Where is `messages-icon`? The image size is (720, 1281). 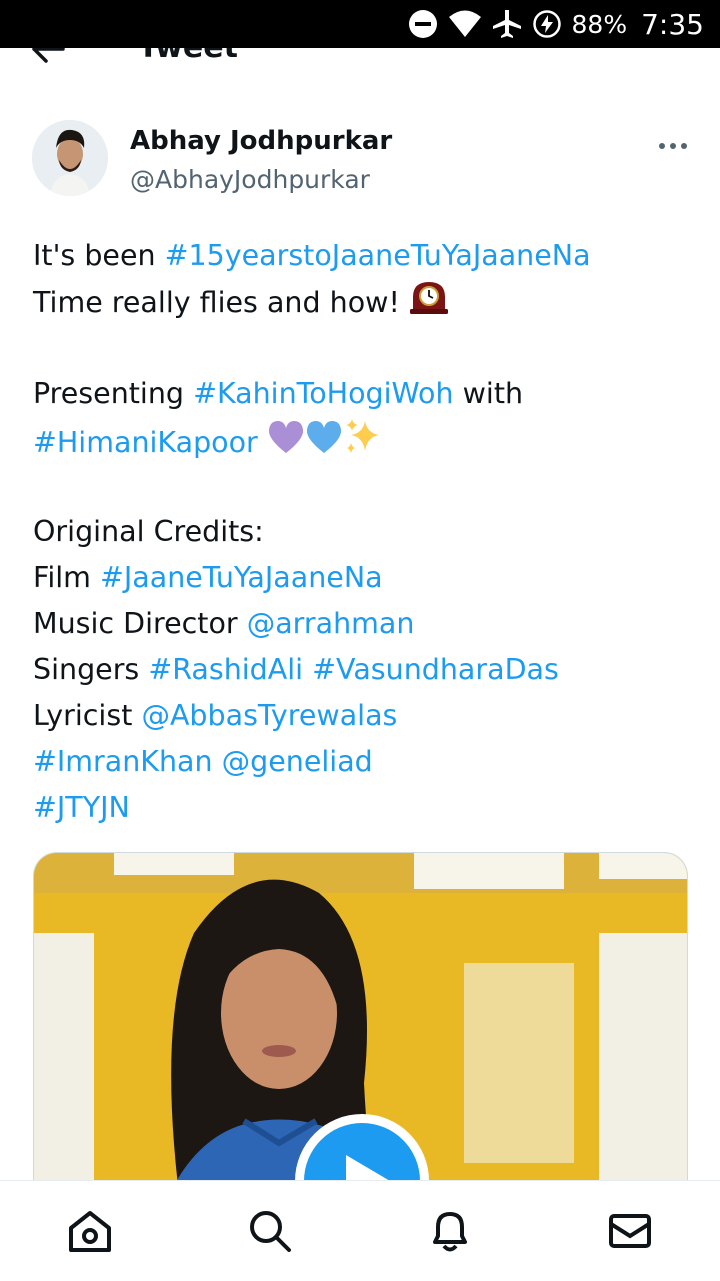 messages-icon is located at coordinates (630, 1231).